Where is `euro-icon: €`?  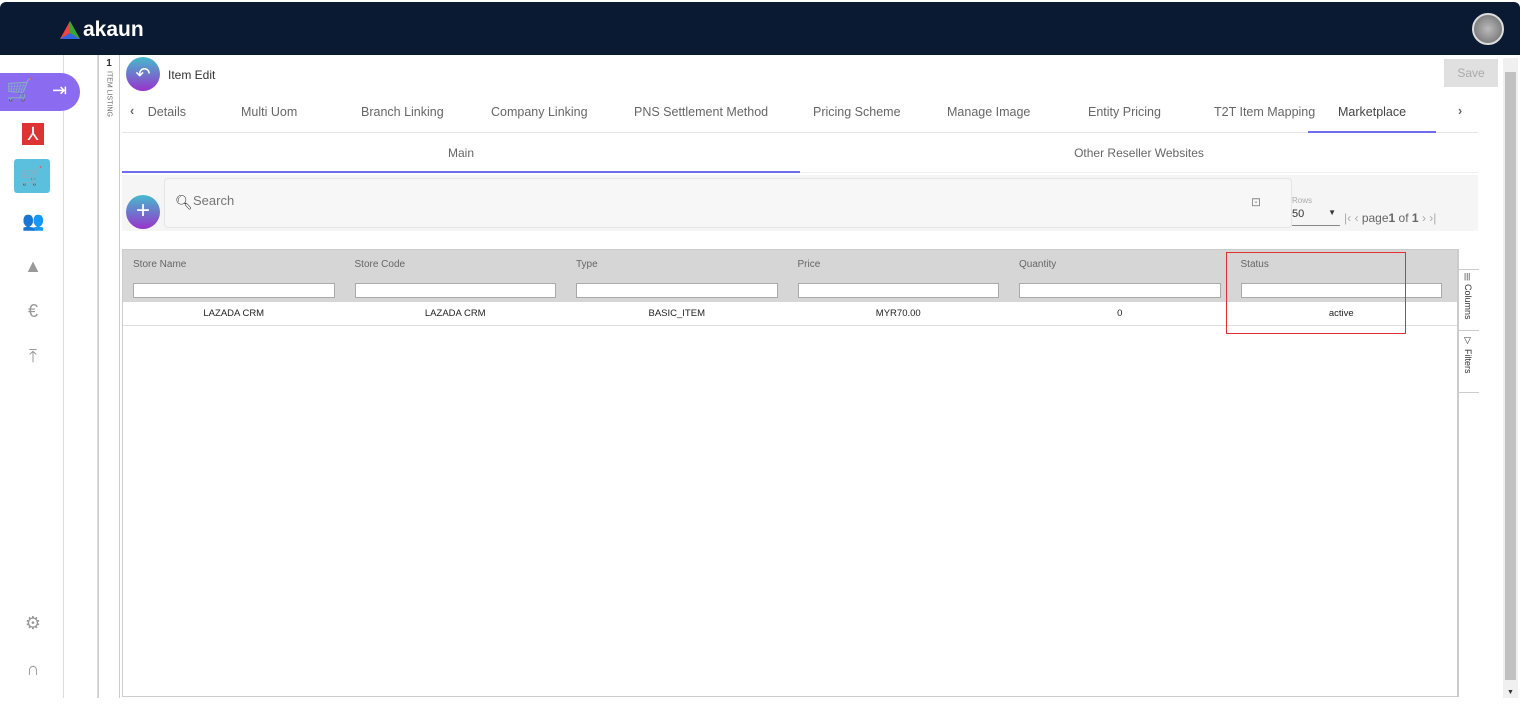 euro-icon: € is located at coordinates (33, 311).